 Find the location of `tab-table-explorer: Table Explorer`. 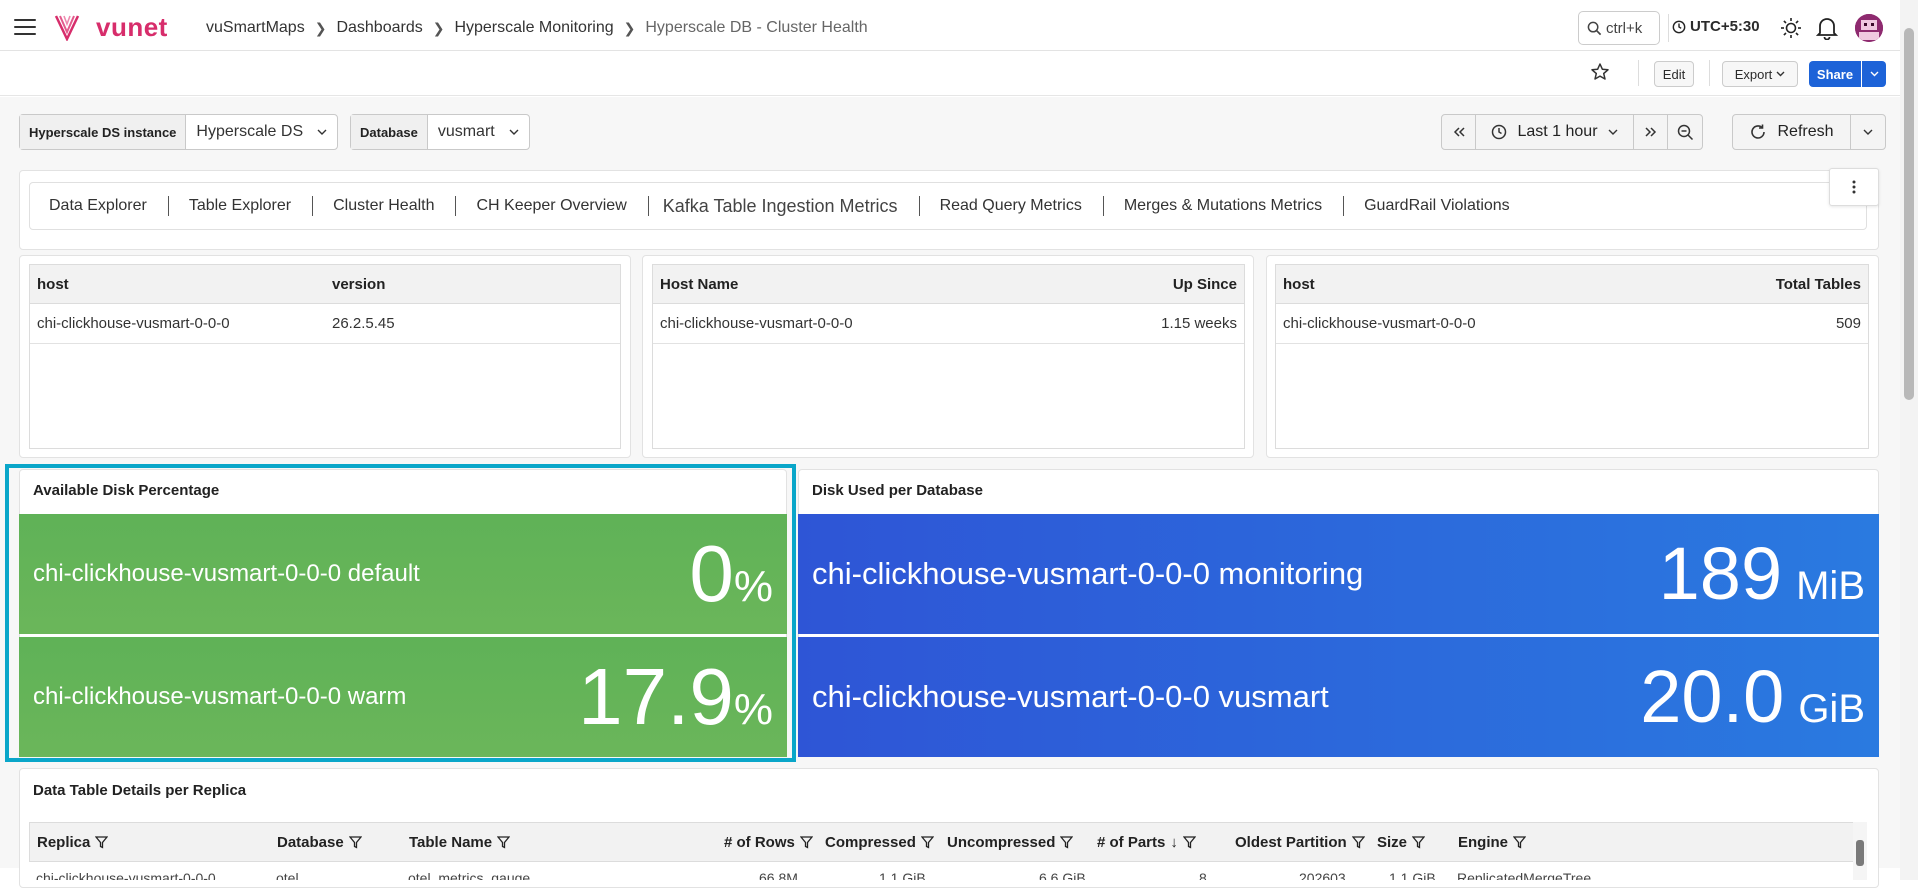

tab-table-explorer: Table Explorer is located at coordinates (251, 206).